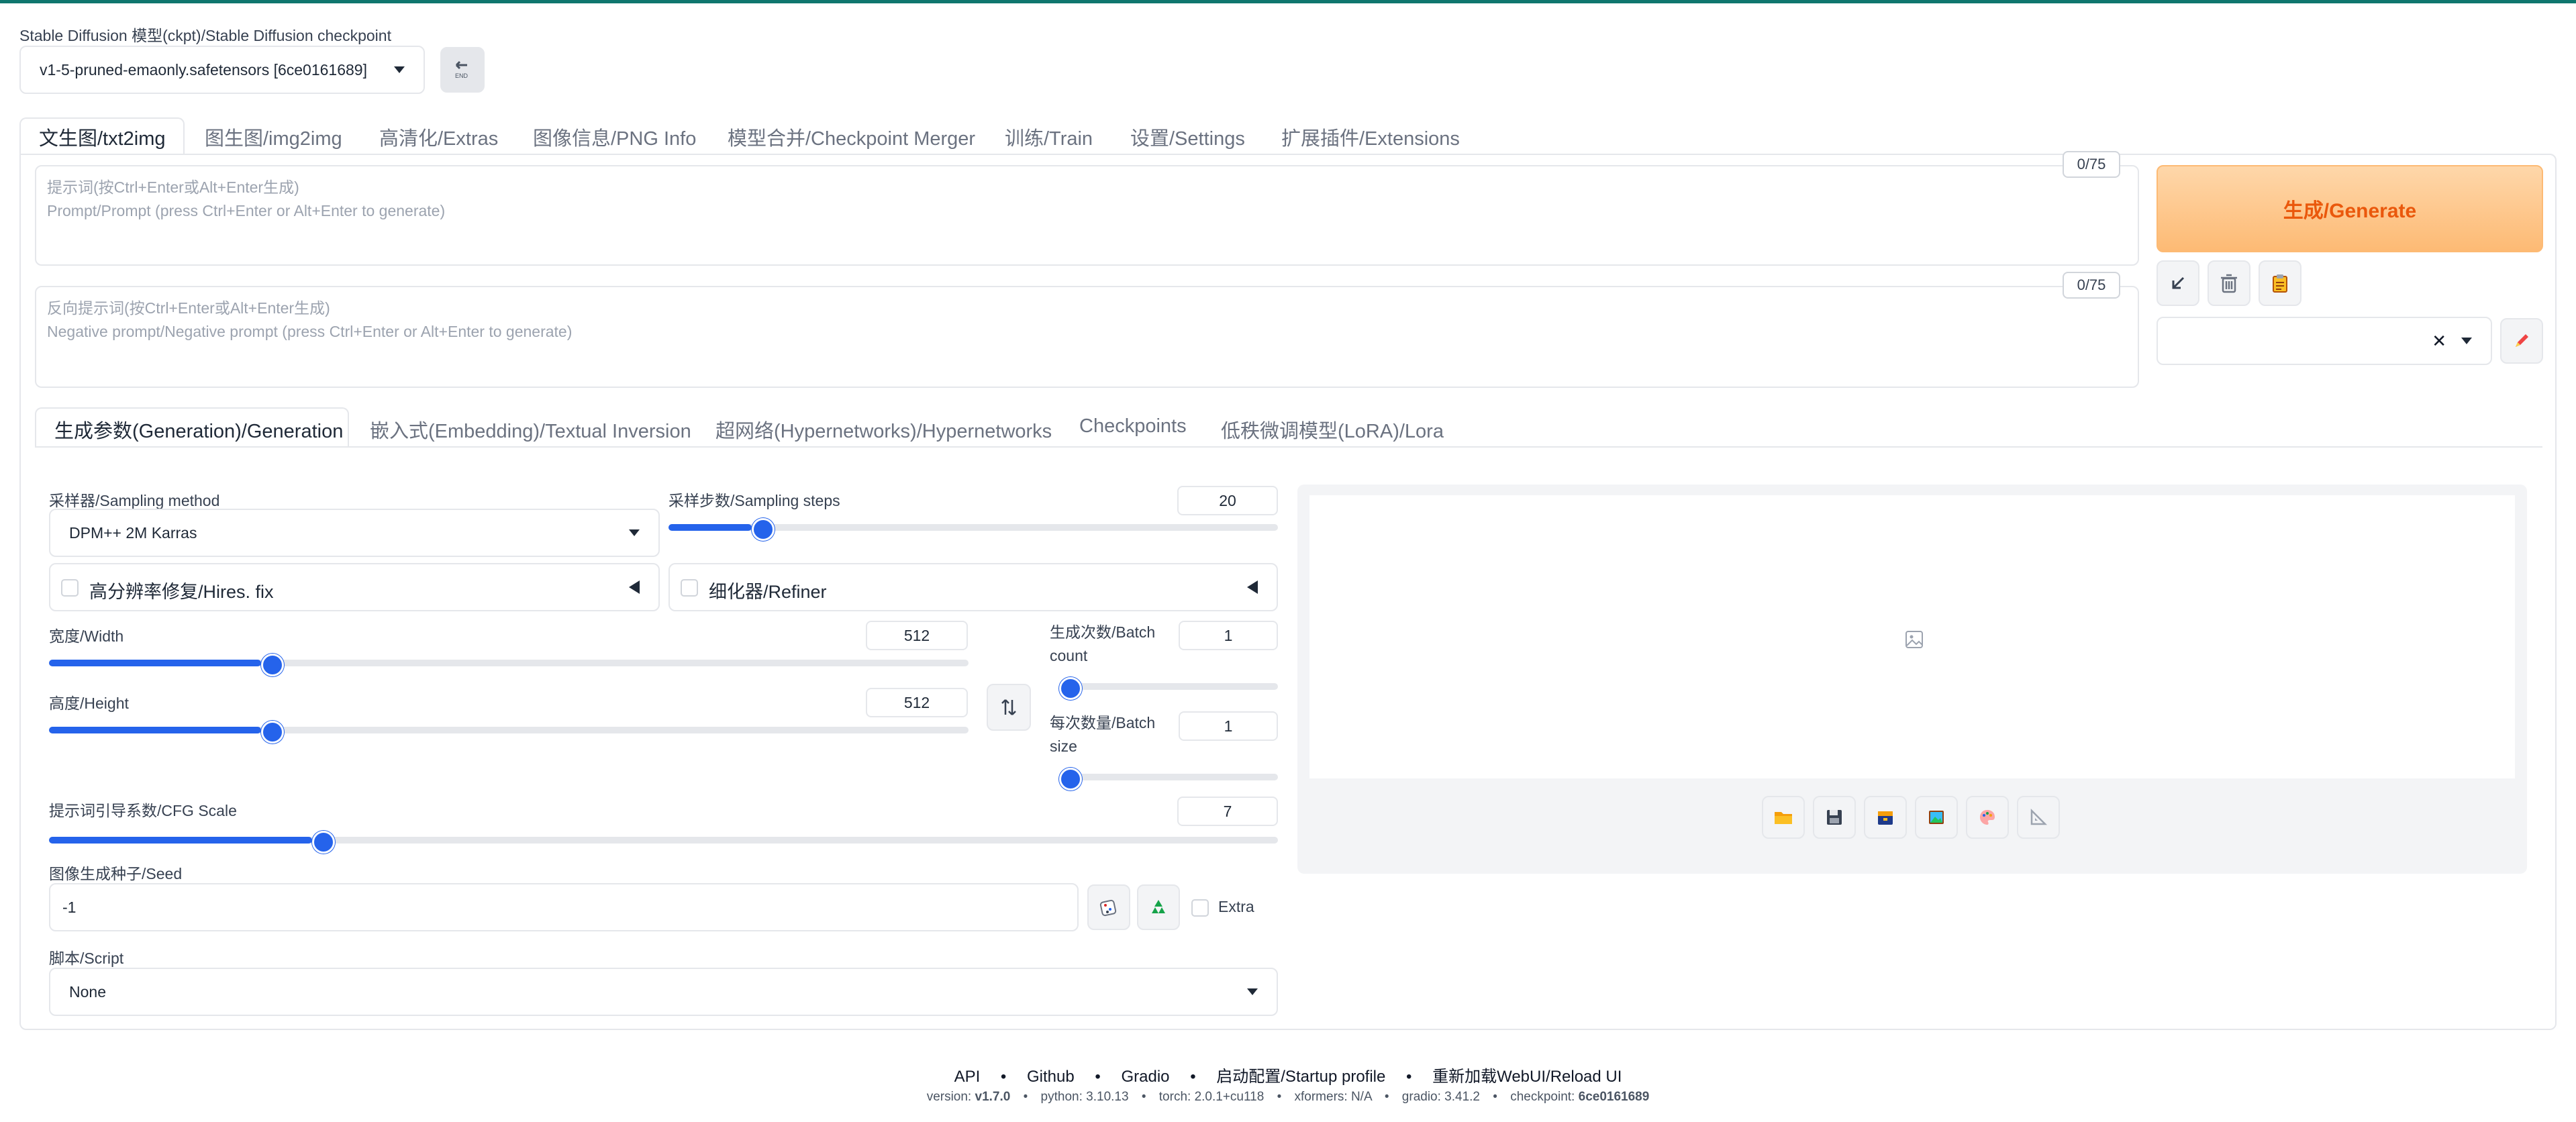 Image resolution: width=2576 pixels, height=1122 pixels. What do you see at coordinates (2324, 341) in the screenshot?
I see `styles-select: ✕` at bounding box center [2324, 341].